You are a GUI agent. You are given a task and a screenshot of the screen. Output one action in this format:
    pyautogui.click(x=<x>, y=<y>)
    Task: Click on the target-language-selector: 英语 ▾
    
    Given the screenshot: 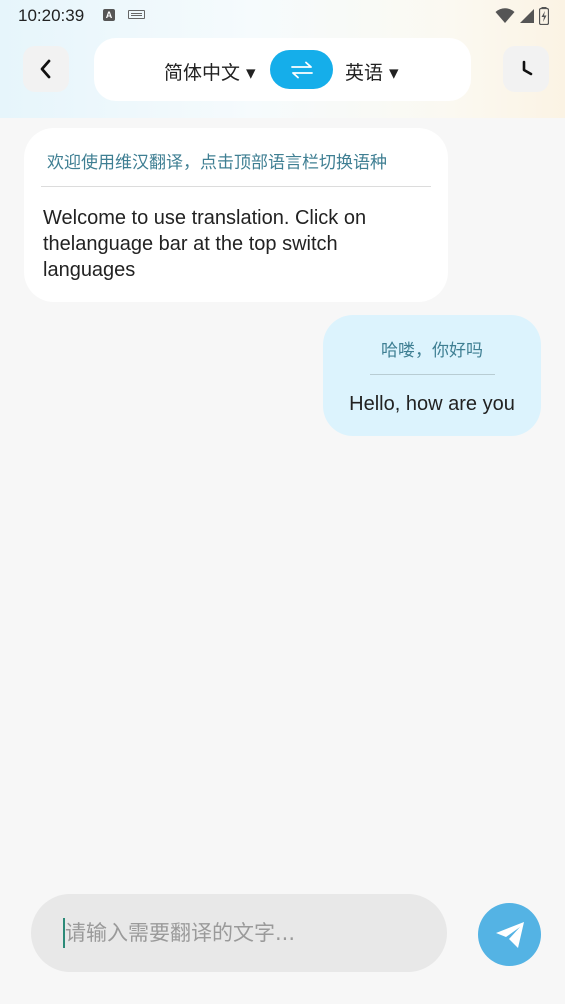 What is the action you would take?
    pyautogui.click(x=372, y=71)
    